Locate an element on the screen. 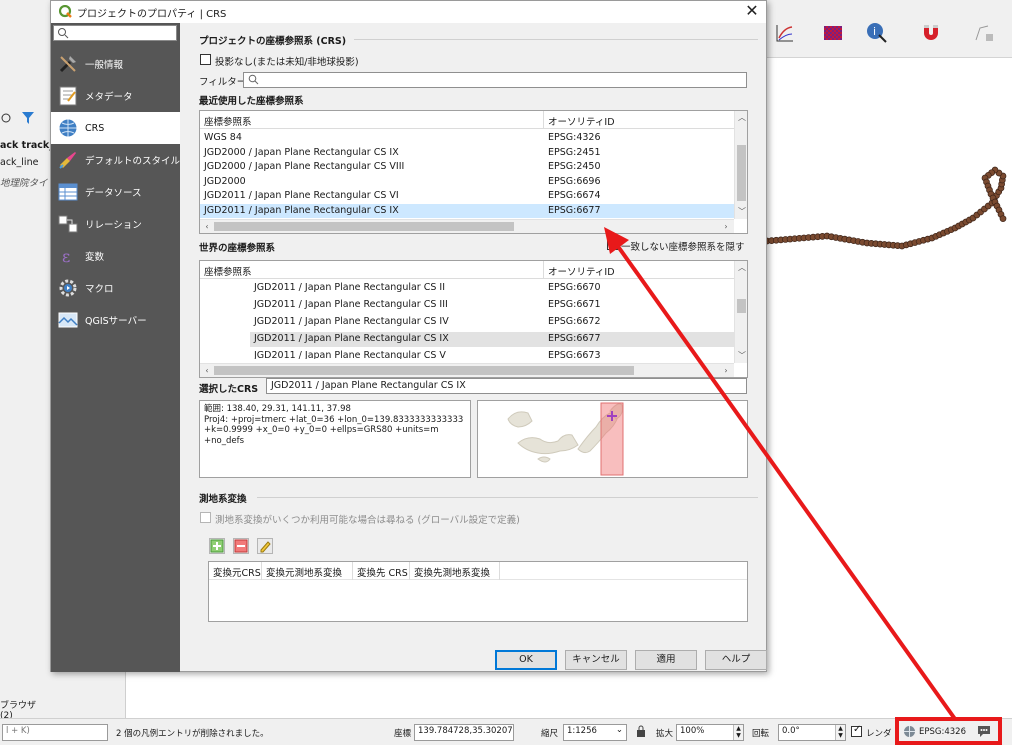 The image size is (1012, 745). nav-item-macros: マクロ is located at coordinates (115, 288).